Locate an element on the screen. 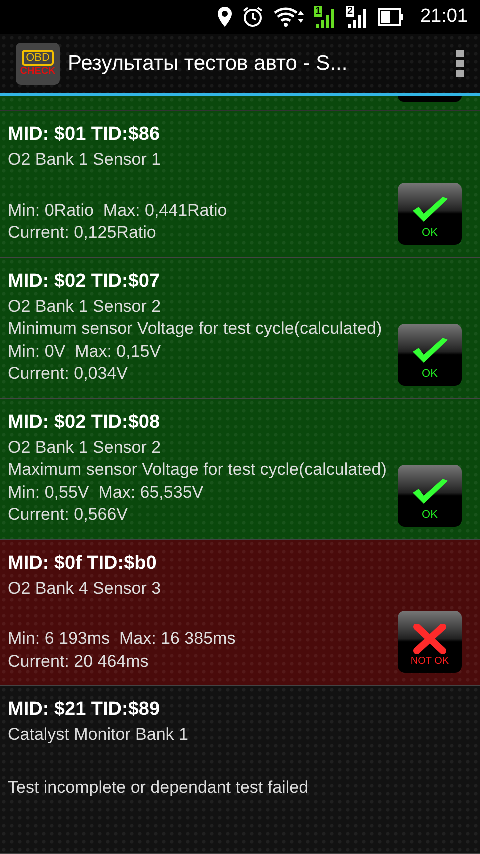  test-name: O2 Bank 4 Sensor 3 is located at coordinates (85, 589).